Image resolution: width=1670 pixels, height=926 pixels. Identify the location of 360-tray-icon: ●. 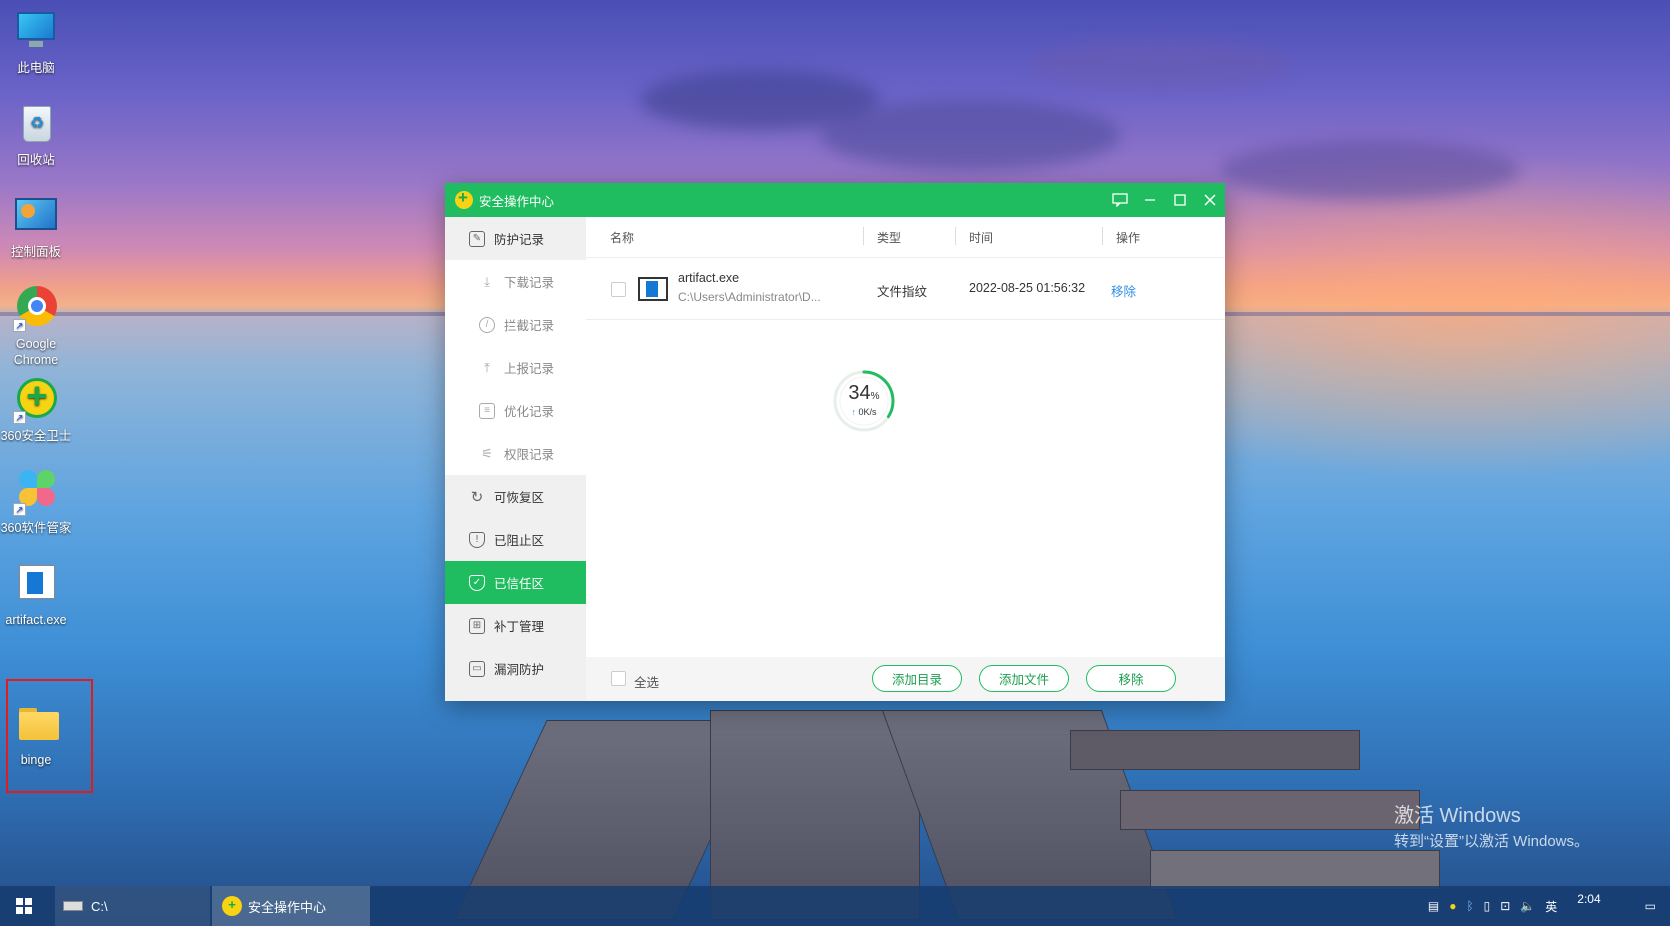
(1452, 906).